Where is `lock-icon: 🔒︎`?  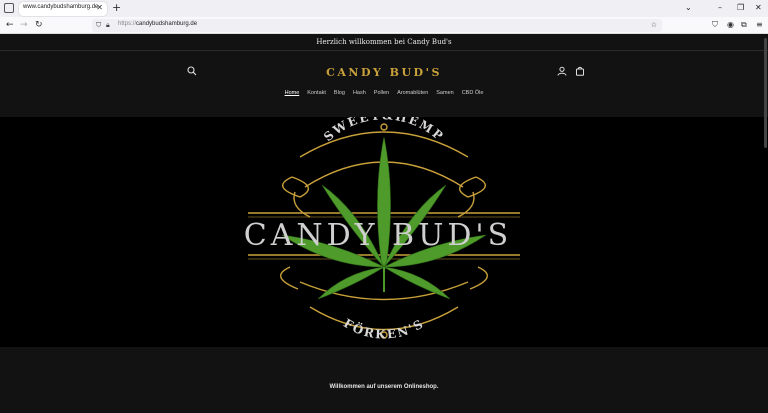 lock-icon: 🔒︎ is located at coordinates (108, 25).